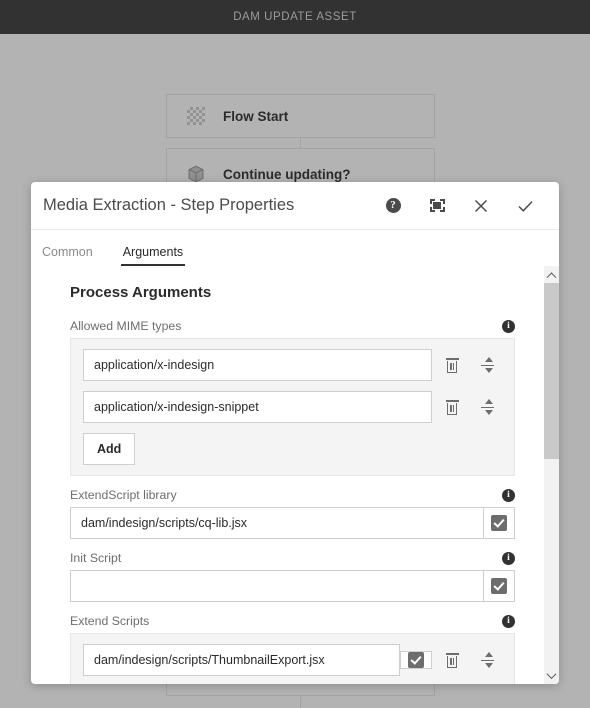 This screenshot has height=708, width=590. I want to click on field-extend-scripts: Extend Scripts i, so click(292, 649).